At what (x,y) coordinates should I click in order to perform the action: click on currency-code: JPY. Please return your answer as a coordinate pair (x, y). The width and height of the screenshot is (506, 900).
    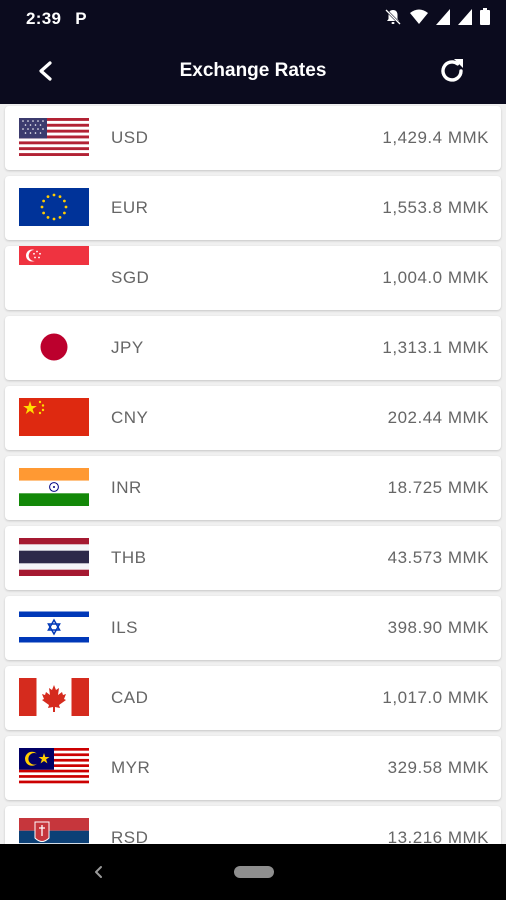
    Looking at the image, I should click on (127, 347).